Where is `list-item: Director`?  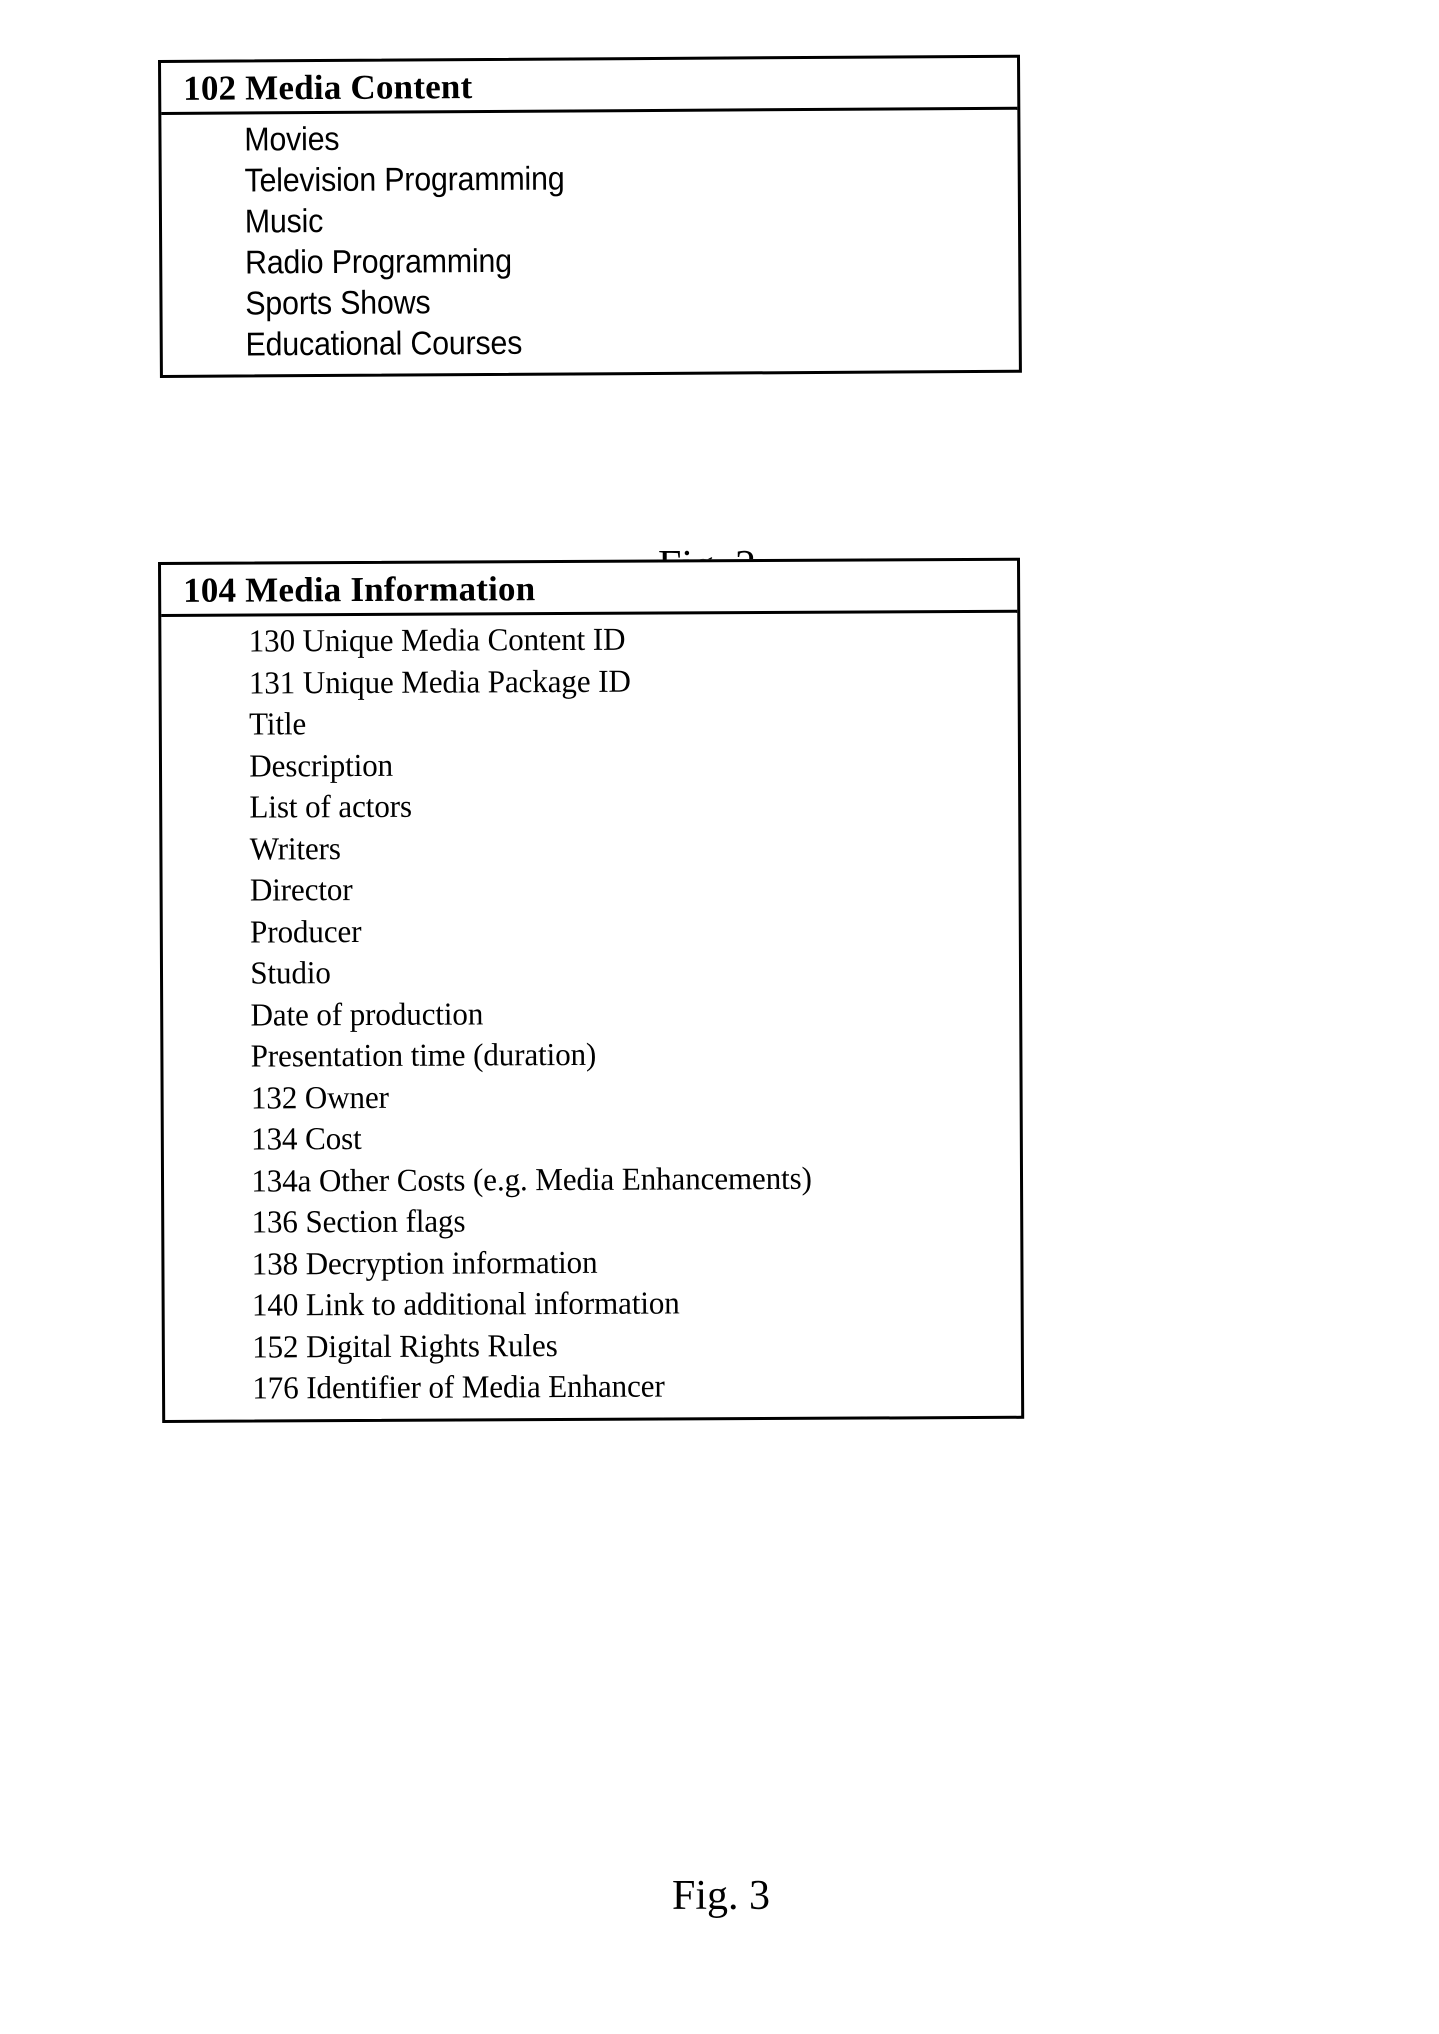
list-item: Director is located at coordinates (301, 889).